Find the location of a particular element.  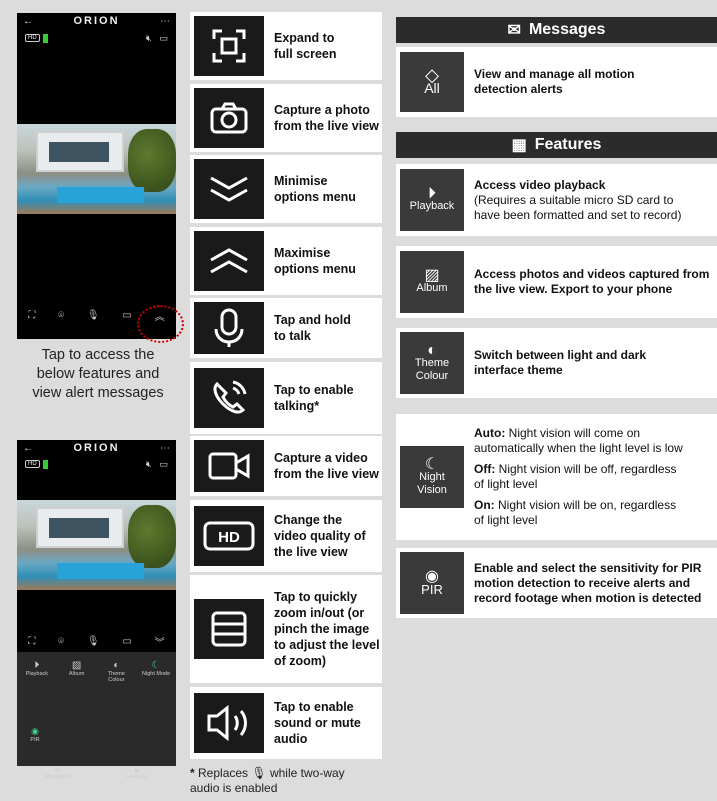

control-card-minimise: Minimise options menu is located at coordinates (286, 189).